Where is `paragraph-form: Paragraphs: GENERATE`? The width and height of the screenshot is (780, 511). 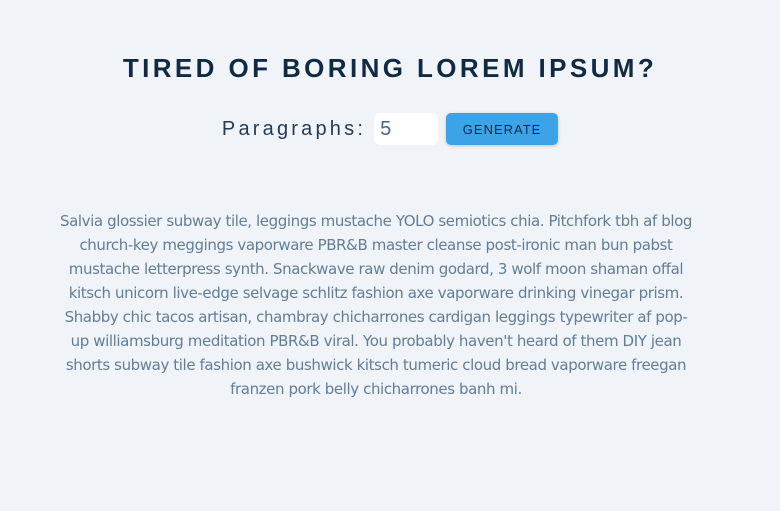 paragraph-form: Paragraphs: GENERATE is located at coordinates (390, 129).